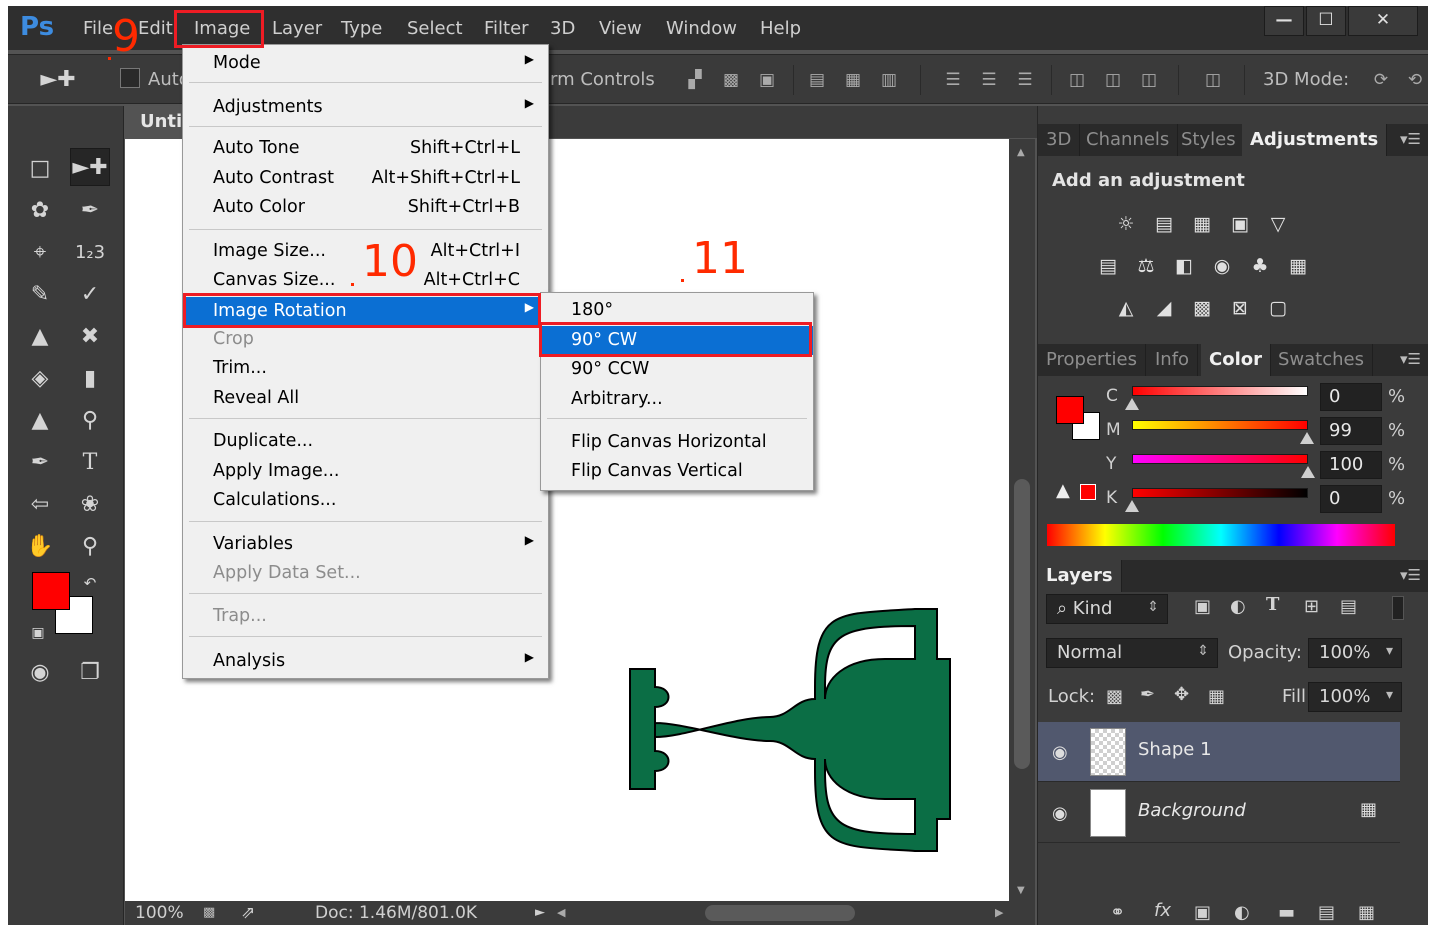 The width and height of the screenshot is (1437, 925). What do you see at coordinates (155, 122) in the screenshot?
I see `document-tab: Unti` at bounding box center [155, 122].